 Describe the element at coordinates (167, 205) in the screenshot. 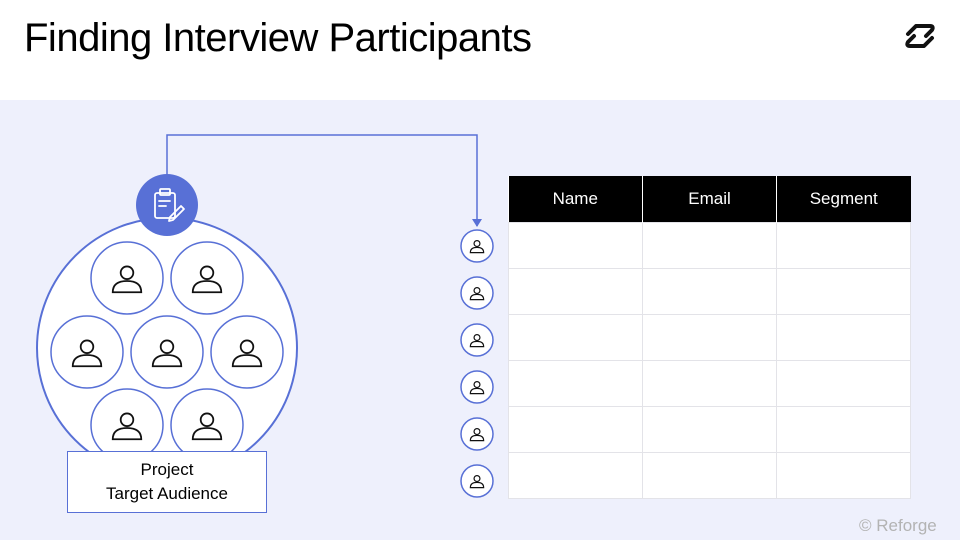

I see `clipboard-badge` at that location.